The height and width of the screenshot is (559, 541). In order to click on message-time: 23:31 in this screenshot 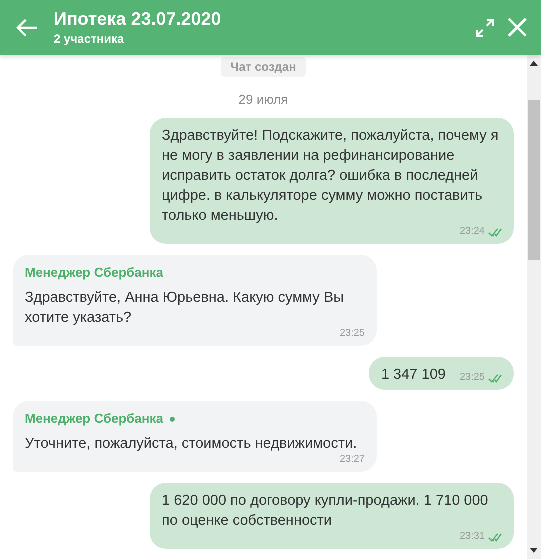, I will do `click(472, 537)`.